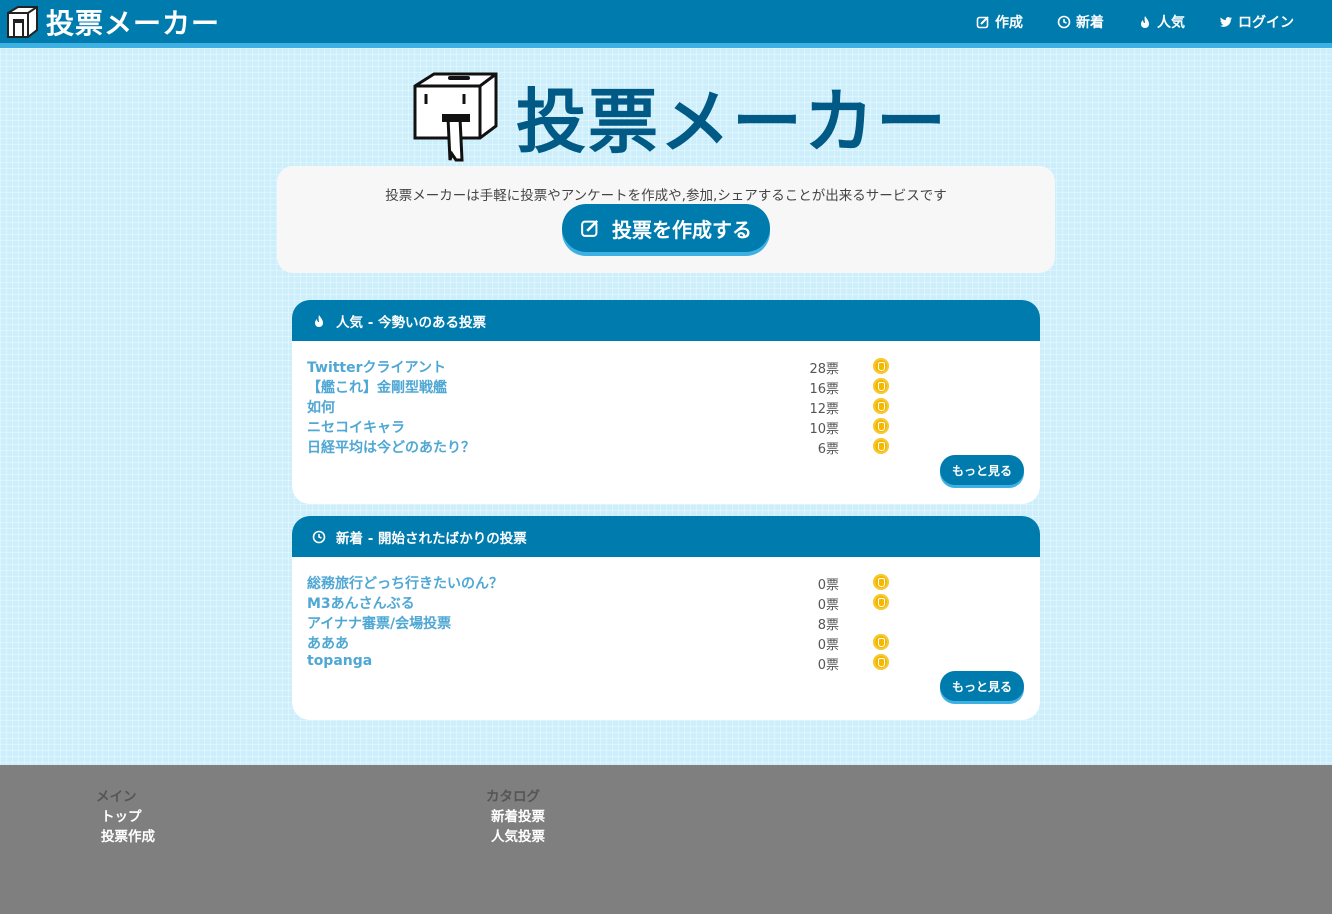 Image resolution: width=1332 pixels, height=914 pixels. I want to click on list-item: Twitterクライアント 28票, so click(666, 366).